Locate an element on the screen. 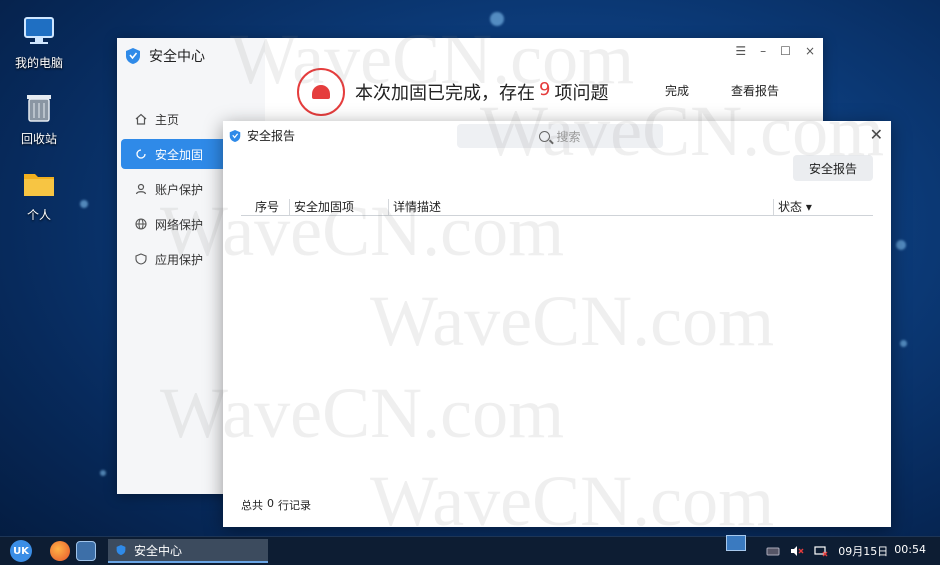 The width and height of the screenshot is (940, 565). search-input: 搜索 is located at coordinates (560, 136).